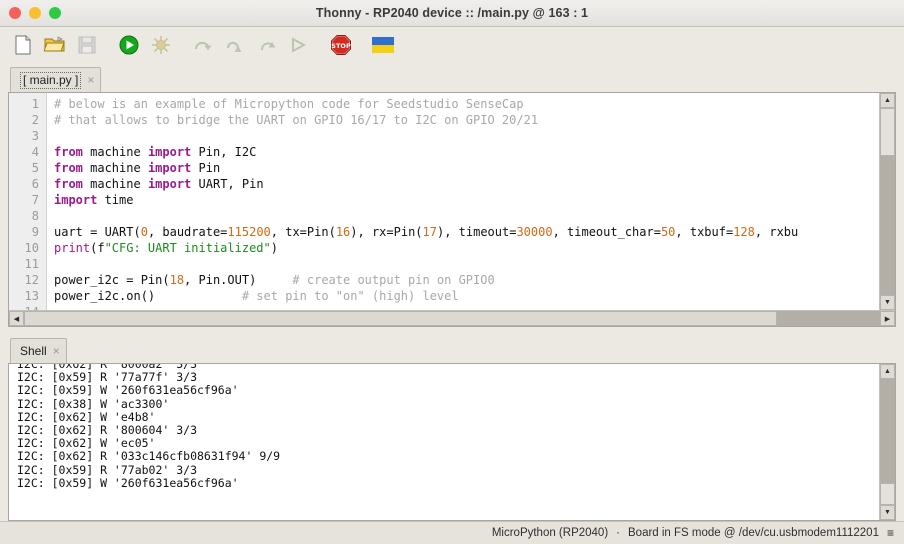 The image size is (904, 544). Describe the element at coordinates (112, 280) in the screenshot. I see `code-token: power_i2c = Pin(` at that location.